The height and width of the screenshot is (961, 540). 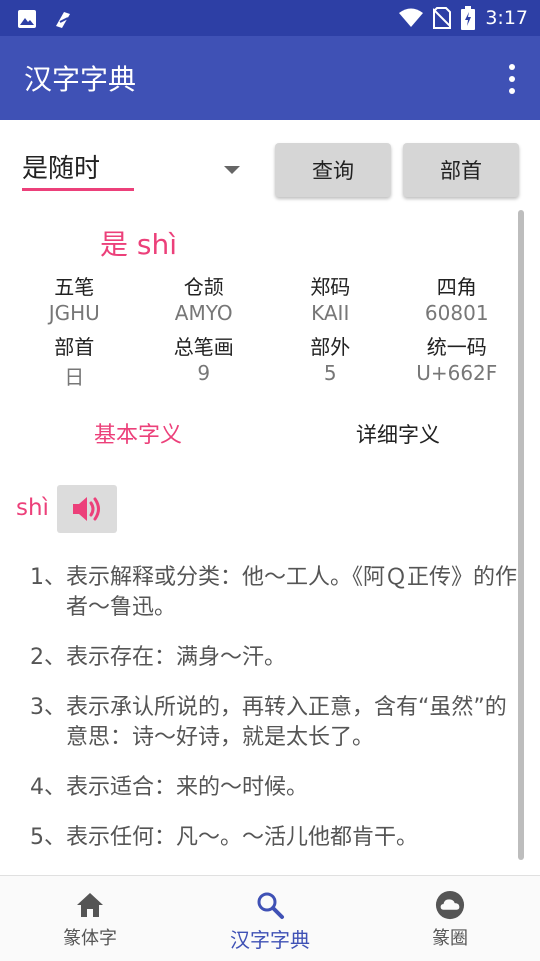 I want to click on definition-item: 1、表示解释或分类：他～工人。《阿Ｑ正传》的作者～鲁迅。, so click(x=273, y=592).